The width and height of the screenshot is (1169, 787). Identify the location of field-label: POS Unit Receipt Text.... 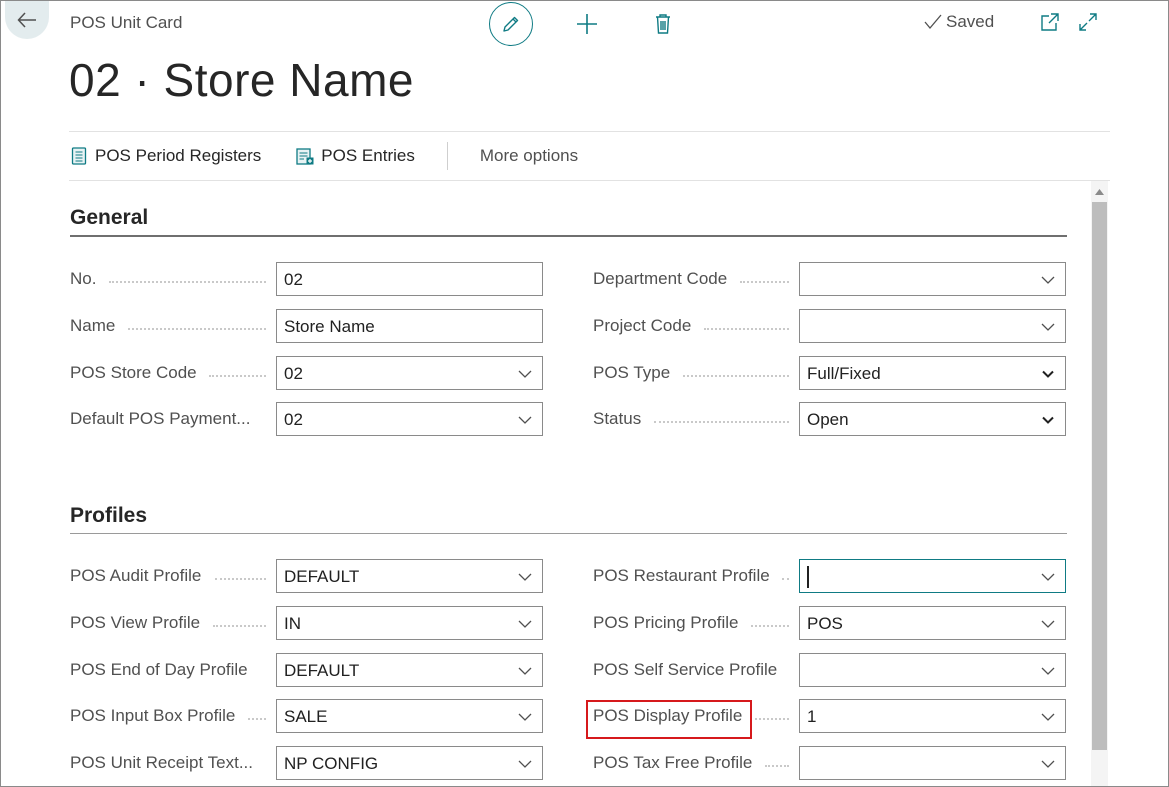
(161, 763).